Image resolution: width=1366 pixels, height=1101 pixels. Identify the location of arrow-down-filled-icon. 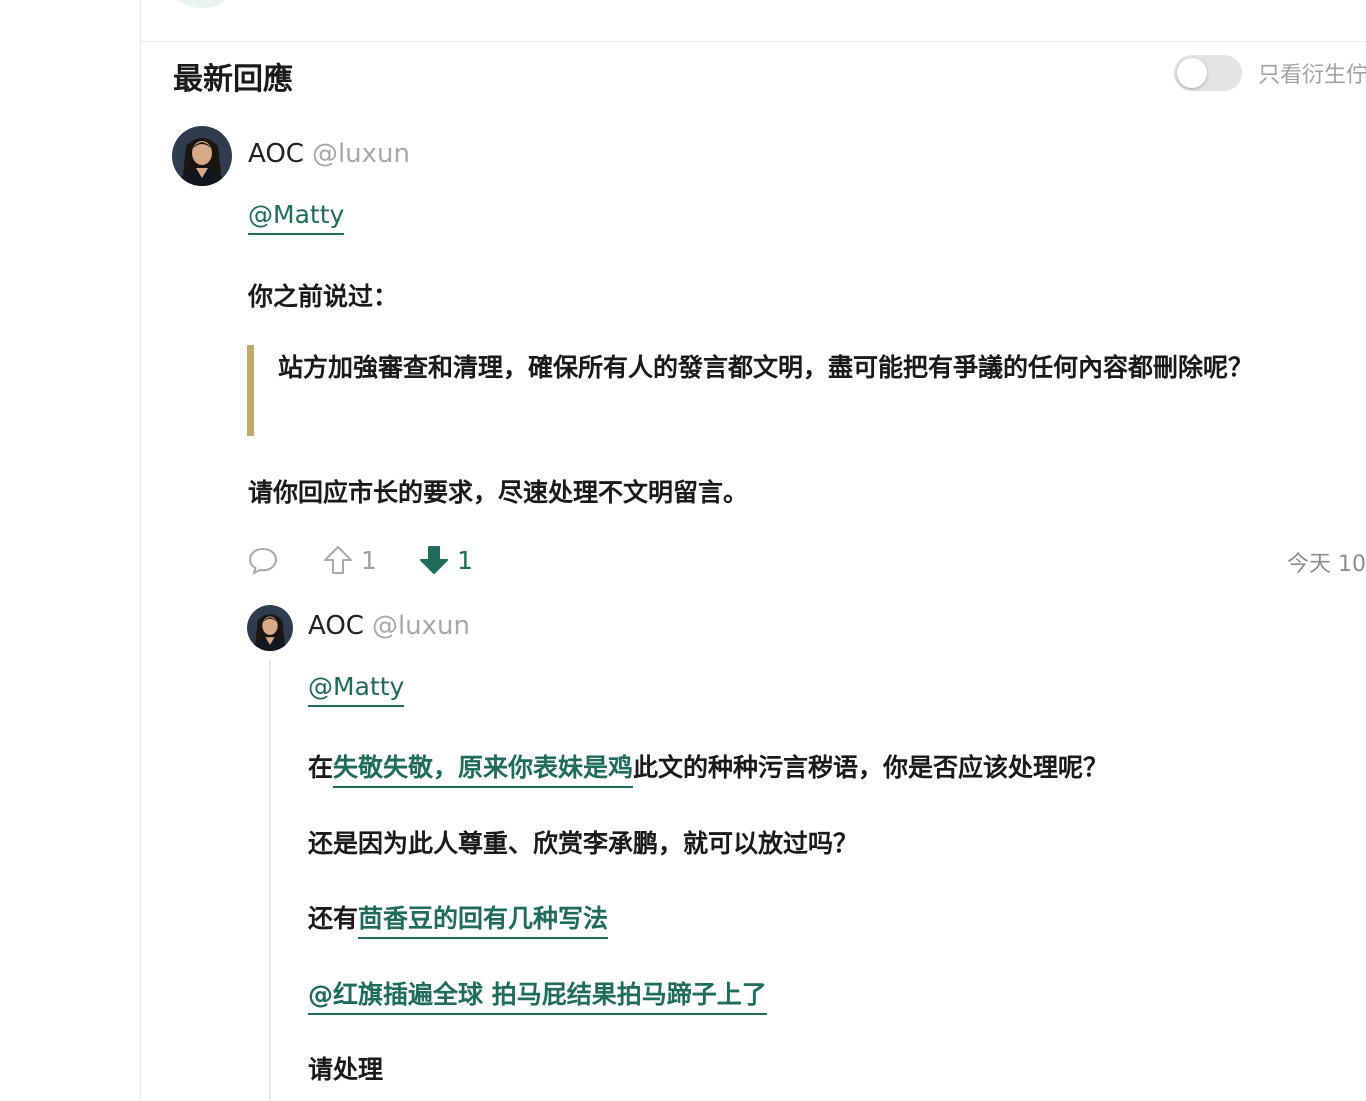
(434, 560).